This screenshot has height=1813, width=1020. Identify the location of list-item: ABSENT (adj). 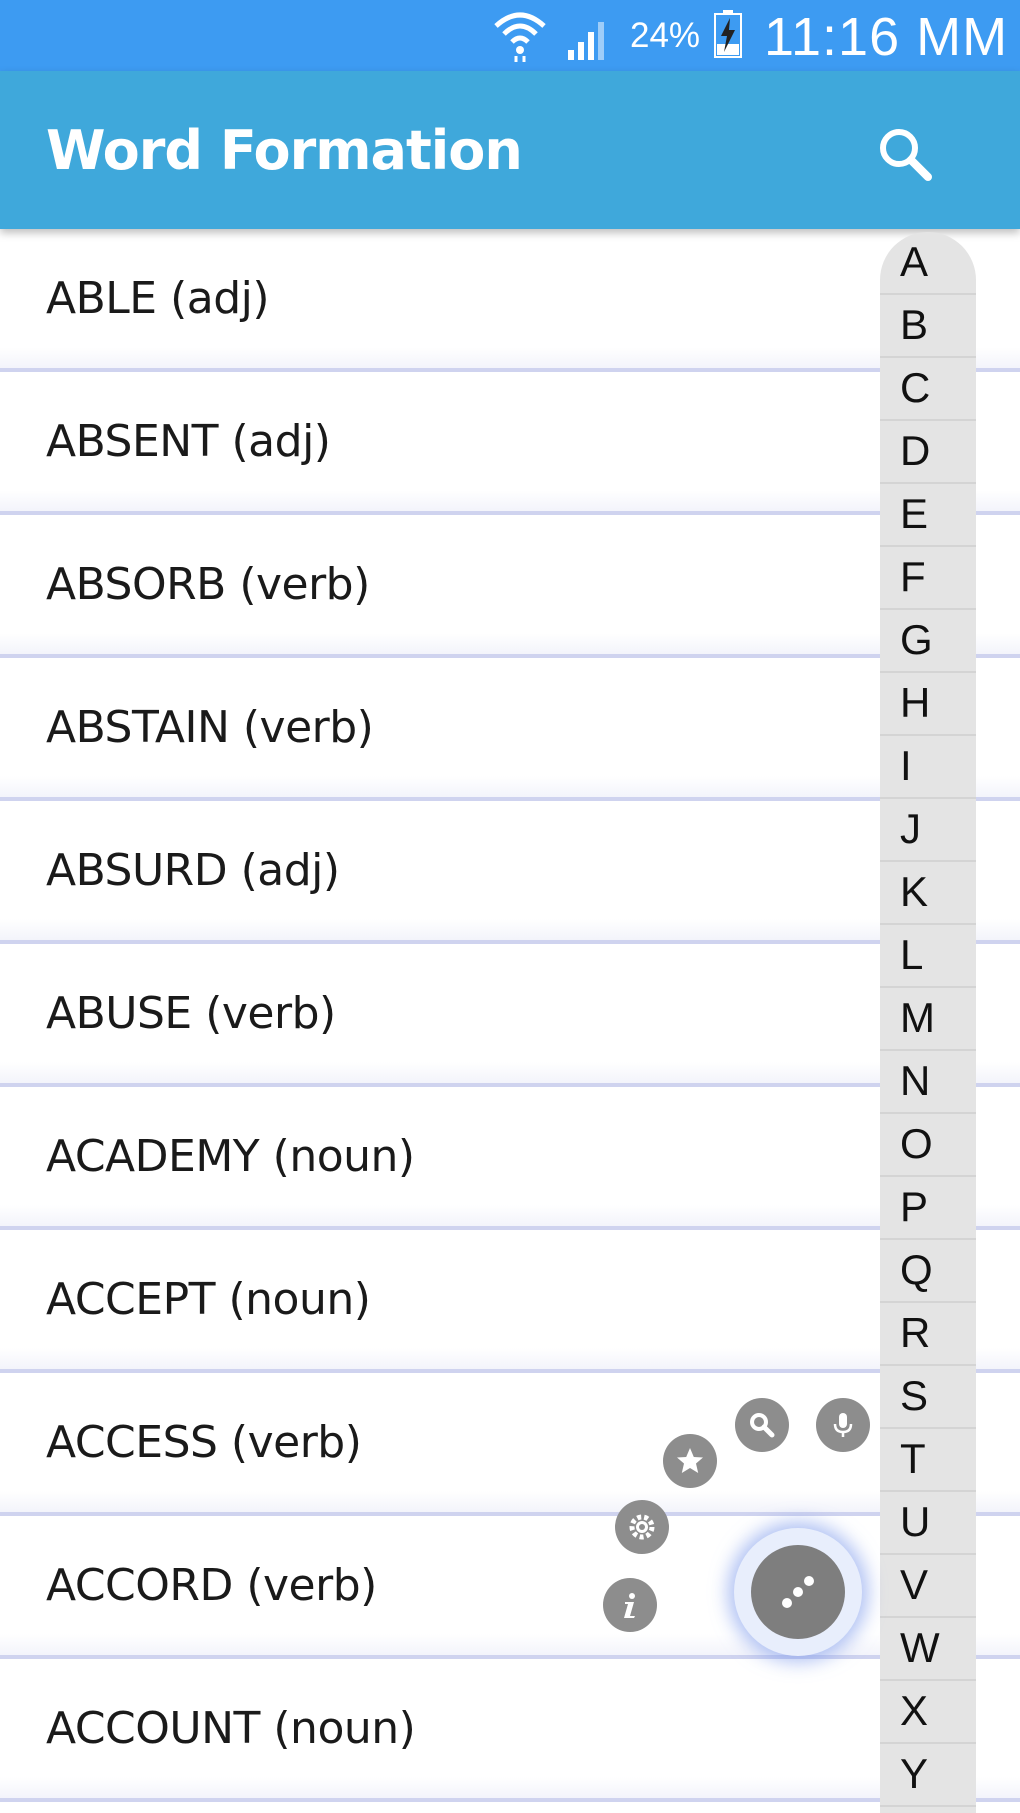
(510, 443).